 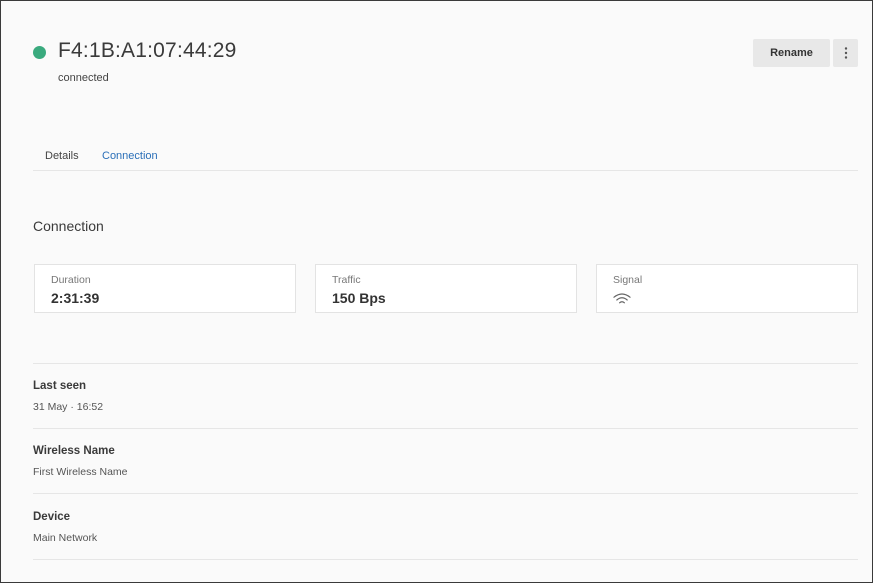 What do you see at coordinates (74, 451) in the screenshot?
I see `wireless-name-label: Wireless Name` at bounding box center [74, 451].